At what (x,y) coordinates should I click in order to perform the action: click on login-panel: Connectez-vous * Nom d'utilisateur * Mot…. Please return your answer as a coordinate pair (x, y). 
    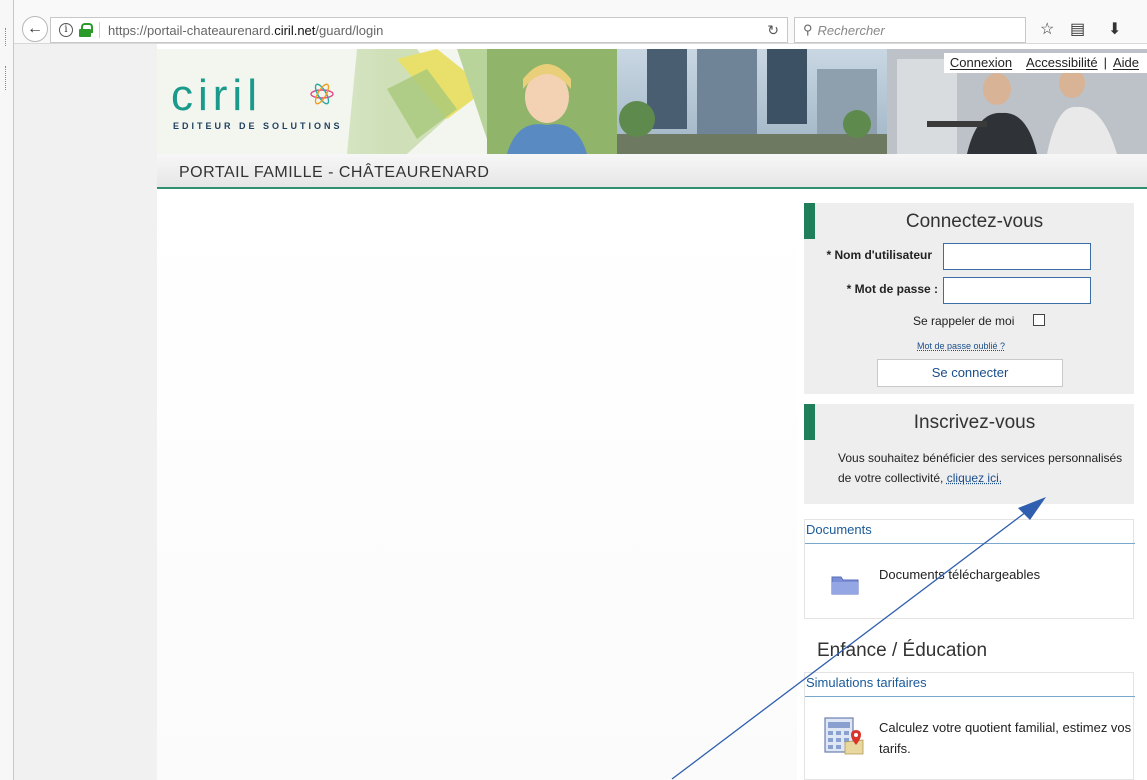
    Looking at the image, I should click on (969, 298).